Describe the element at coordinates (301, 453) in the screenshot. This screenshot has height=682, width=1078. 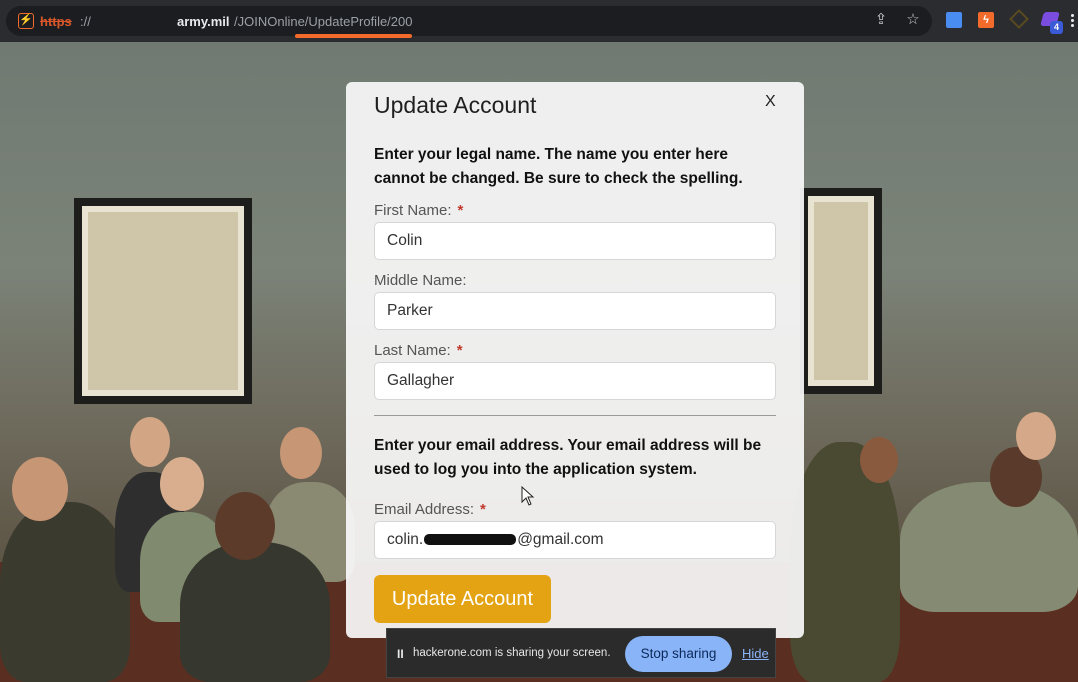
I see `person-background-3-head` at that location.